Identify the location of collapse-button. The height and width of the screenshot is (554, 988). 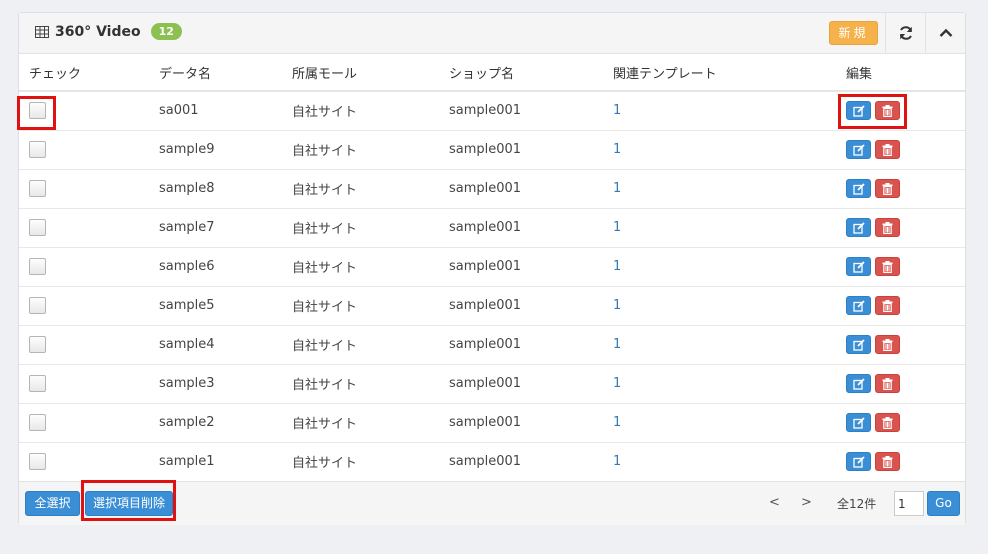
(945, 33).